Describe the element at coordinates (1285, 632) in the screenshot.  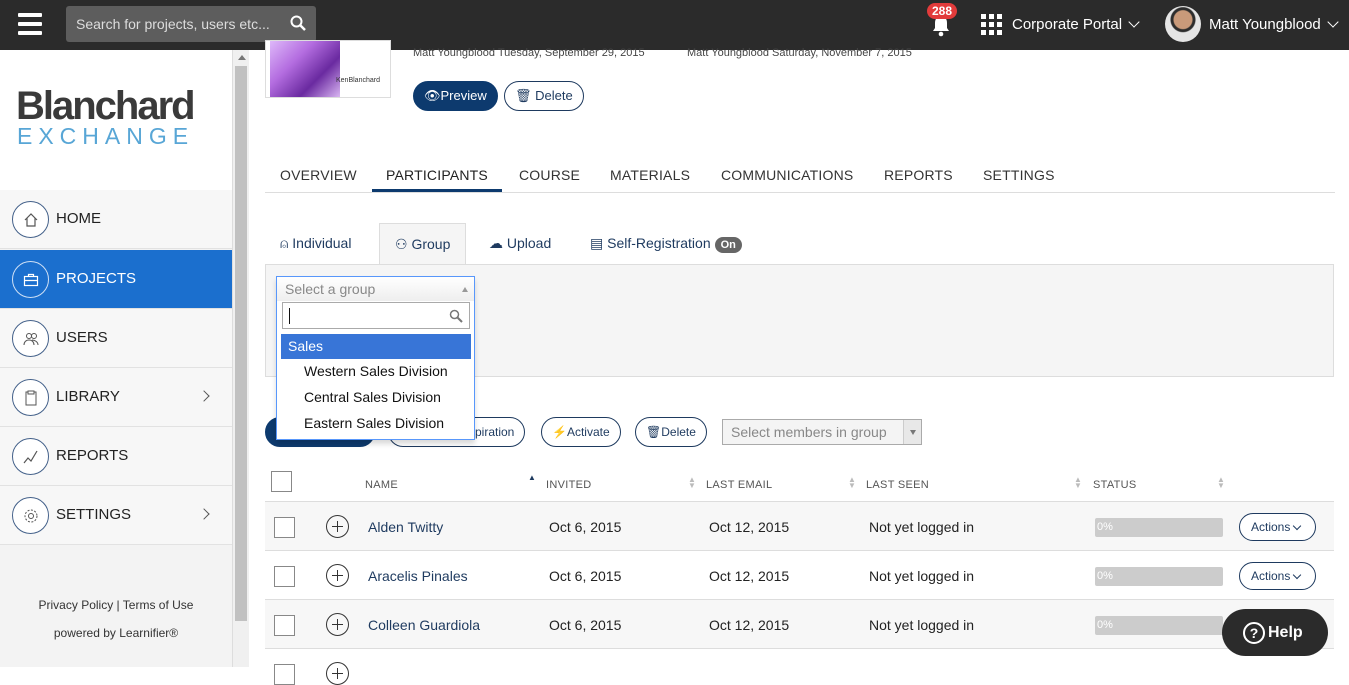
I see `help-label: Help` at that location.